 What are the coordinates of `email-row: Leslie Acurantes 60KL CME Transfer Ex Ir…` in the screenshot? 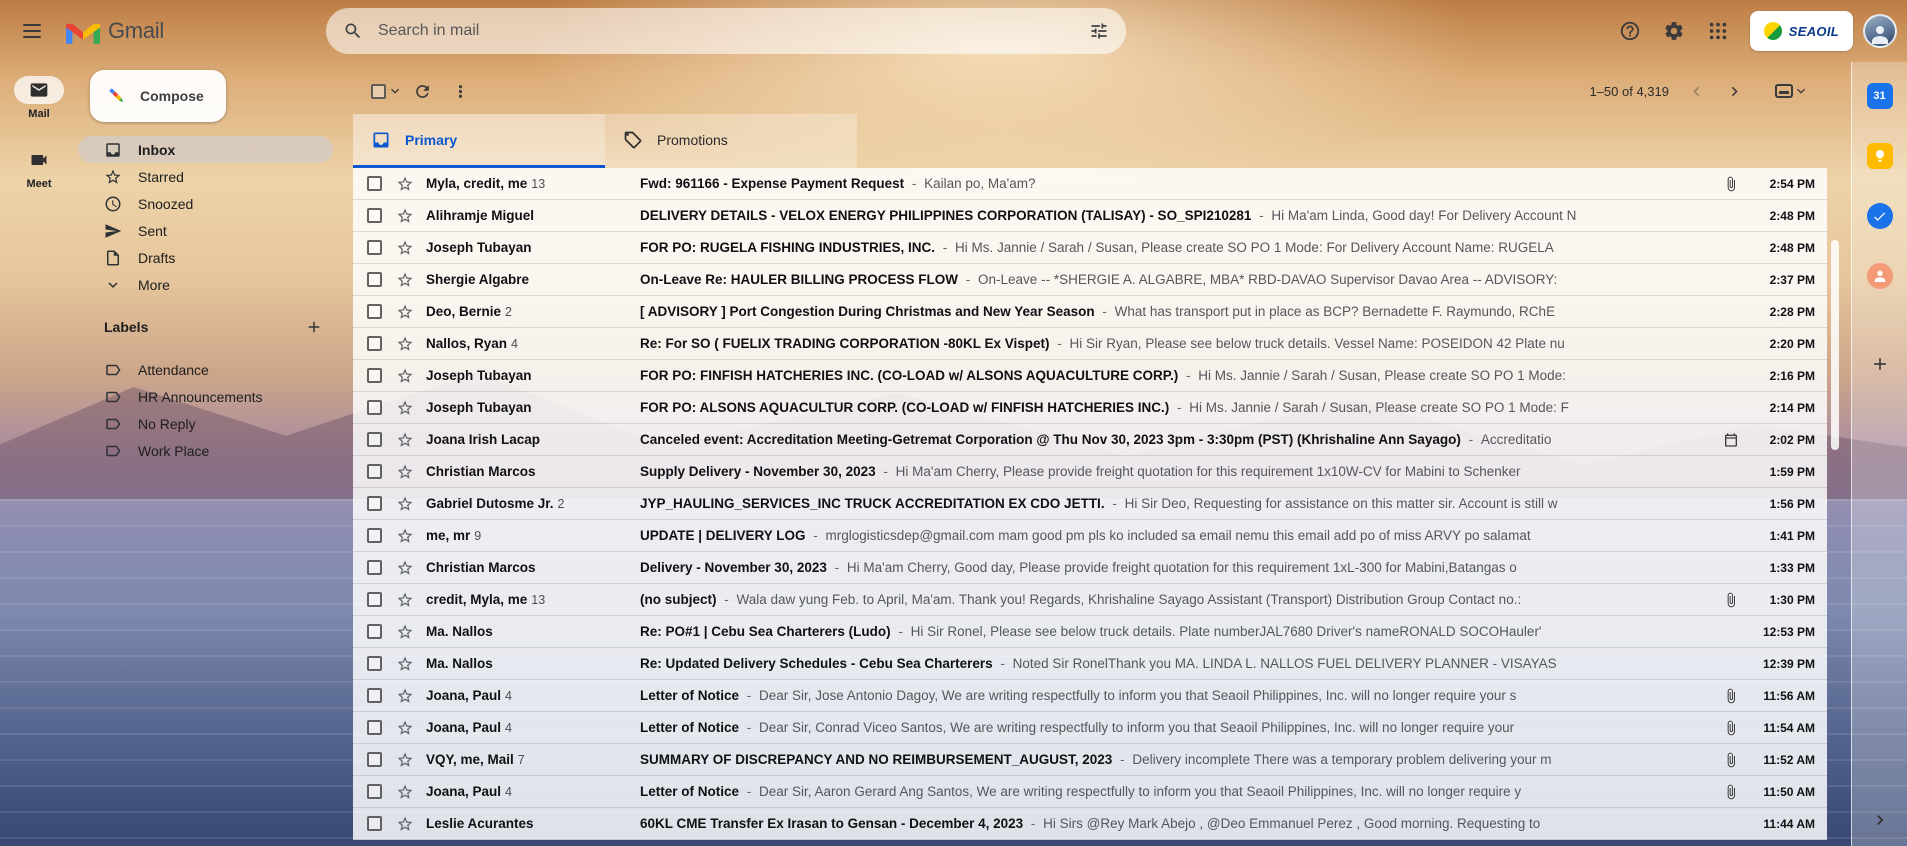 It's located at (1090, 824).